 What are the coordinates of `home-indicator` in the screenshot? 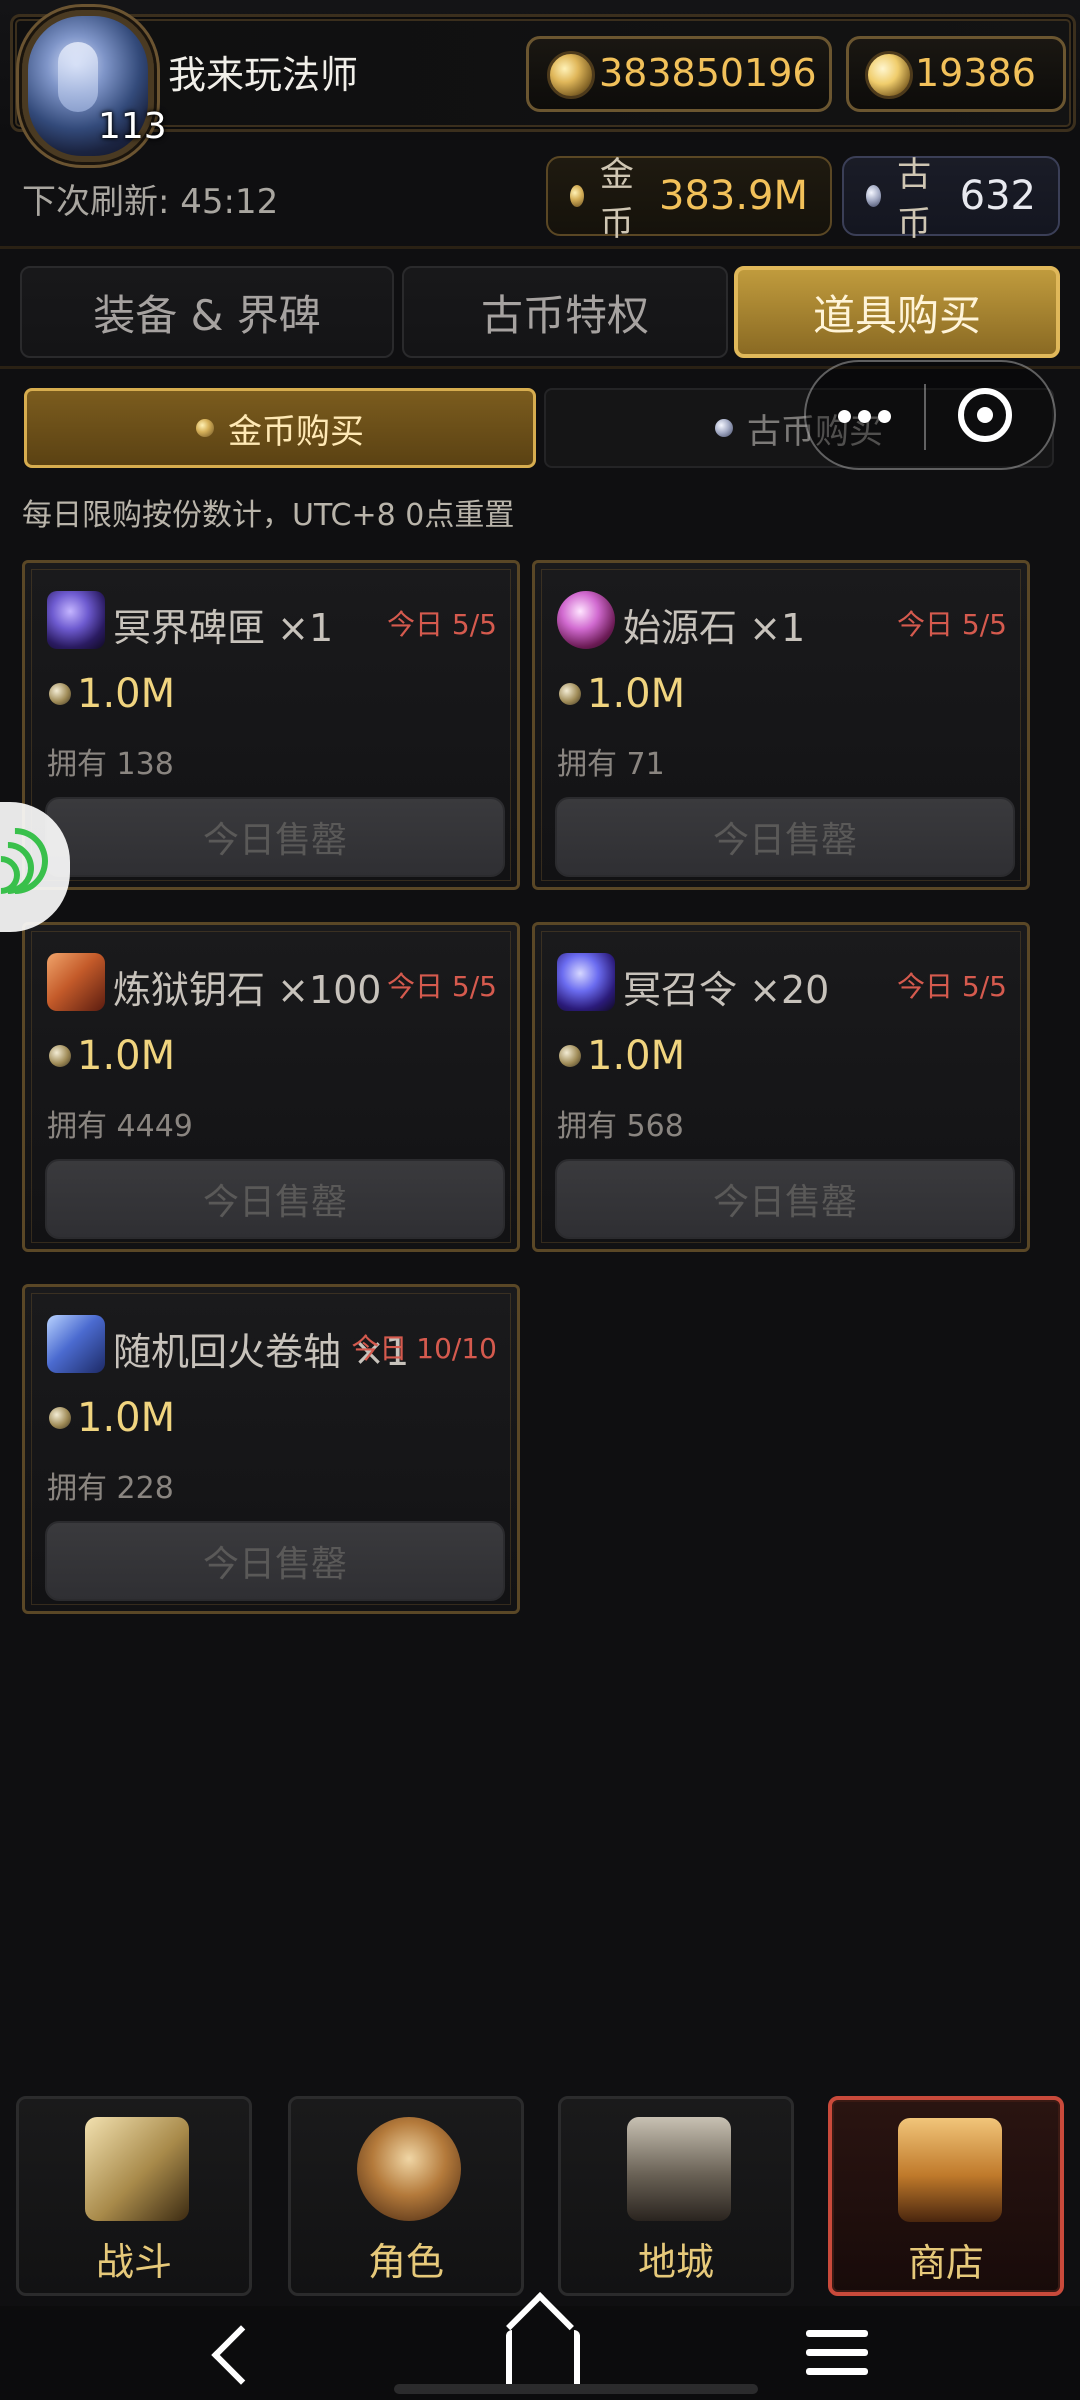 It's located at (576, 2389).